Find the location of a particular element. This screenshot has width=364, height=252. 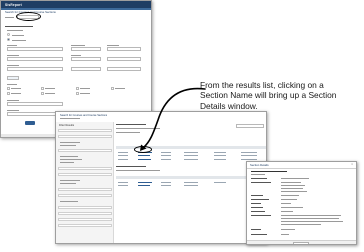

section-heading is located at coordinates (269, 171).